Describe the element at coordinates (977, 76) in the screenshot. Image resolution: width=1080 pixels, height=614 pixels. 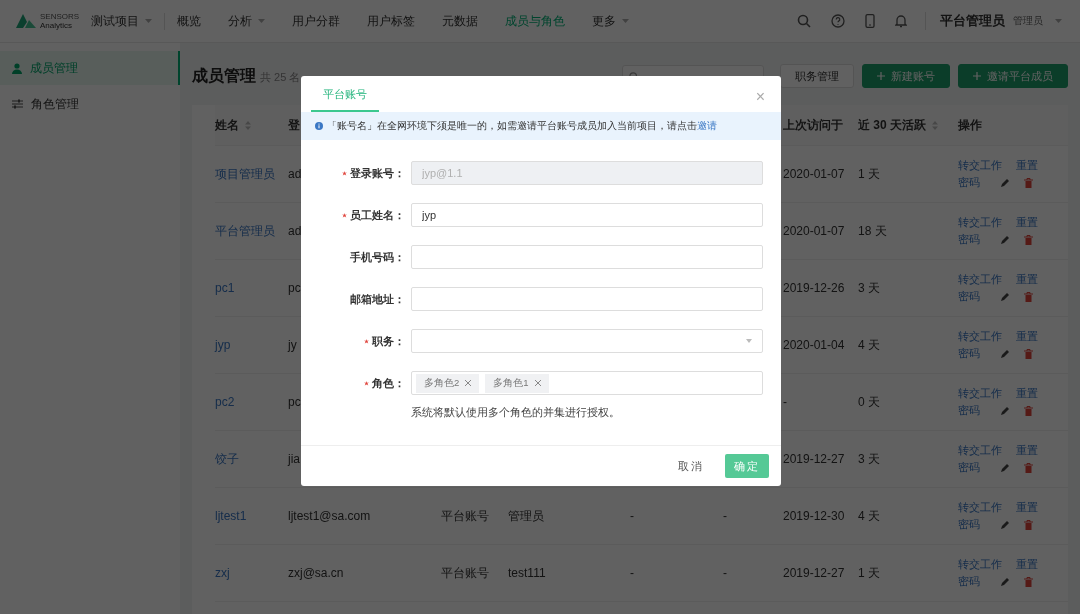
I see `plus-icon` at that location.